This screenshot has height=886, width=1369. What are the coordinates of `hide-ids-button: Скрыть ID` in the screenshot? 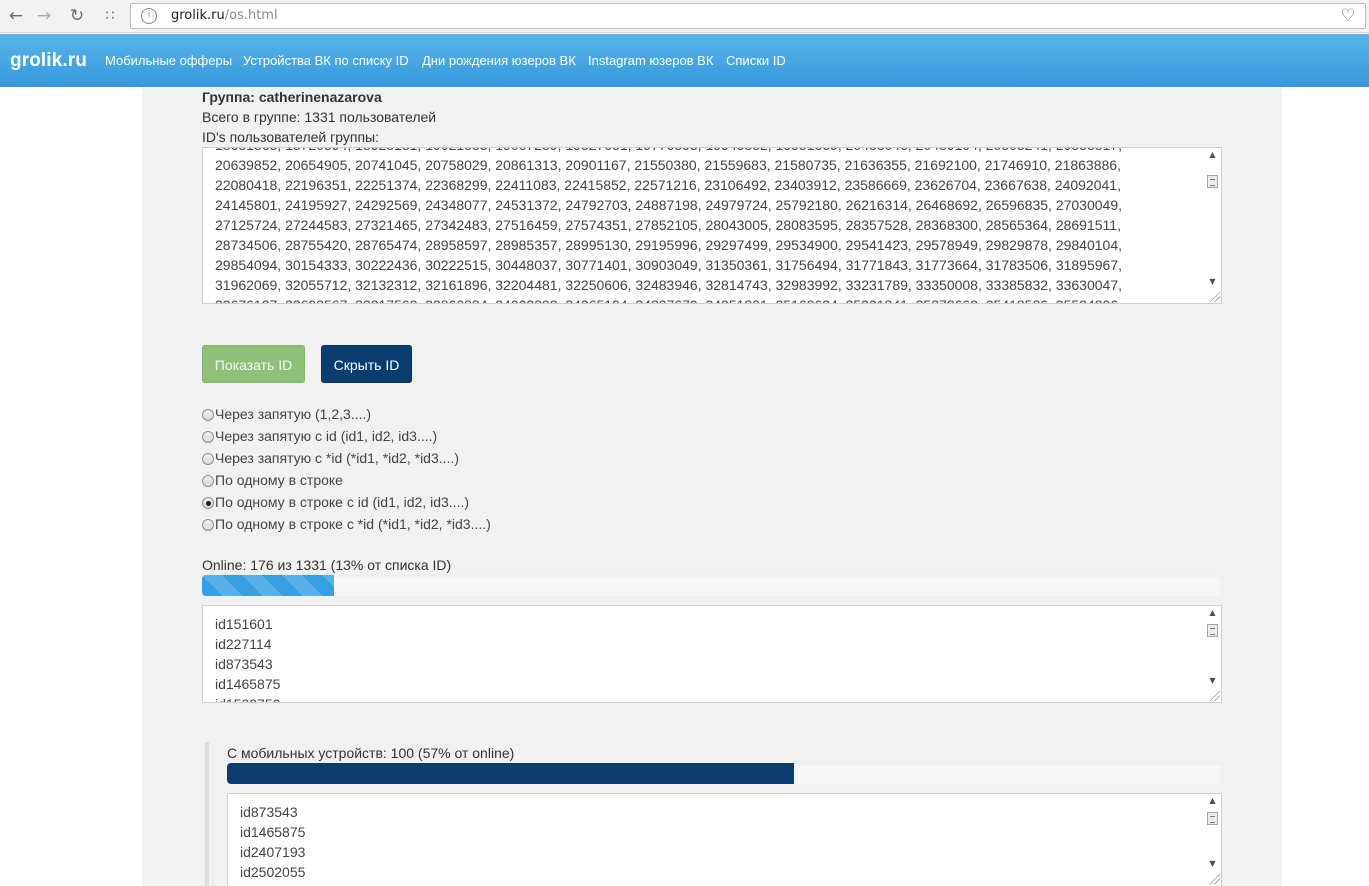 It's located at (366, 364).